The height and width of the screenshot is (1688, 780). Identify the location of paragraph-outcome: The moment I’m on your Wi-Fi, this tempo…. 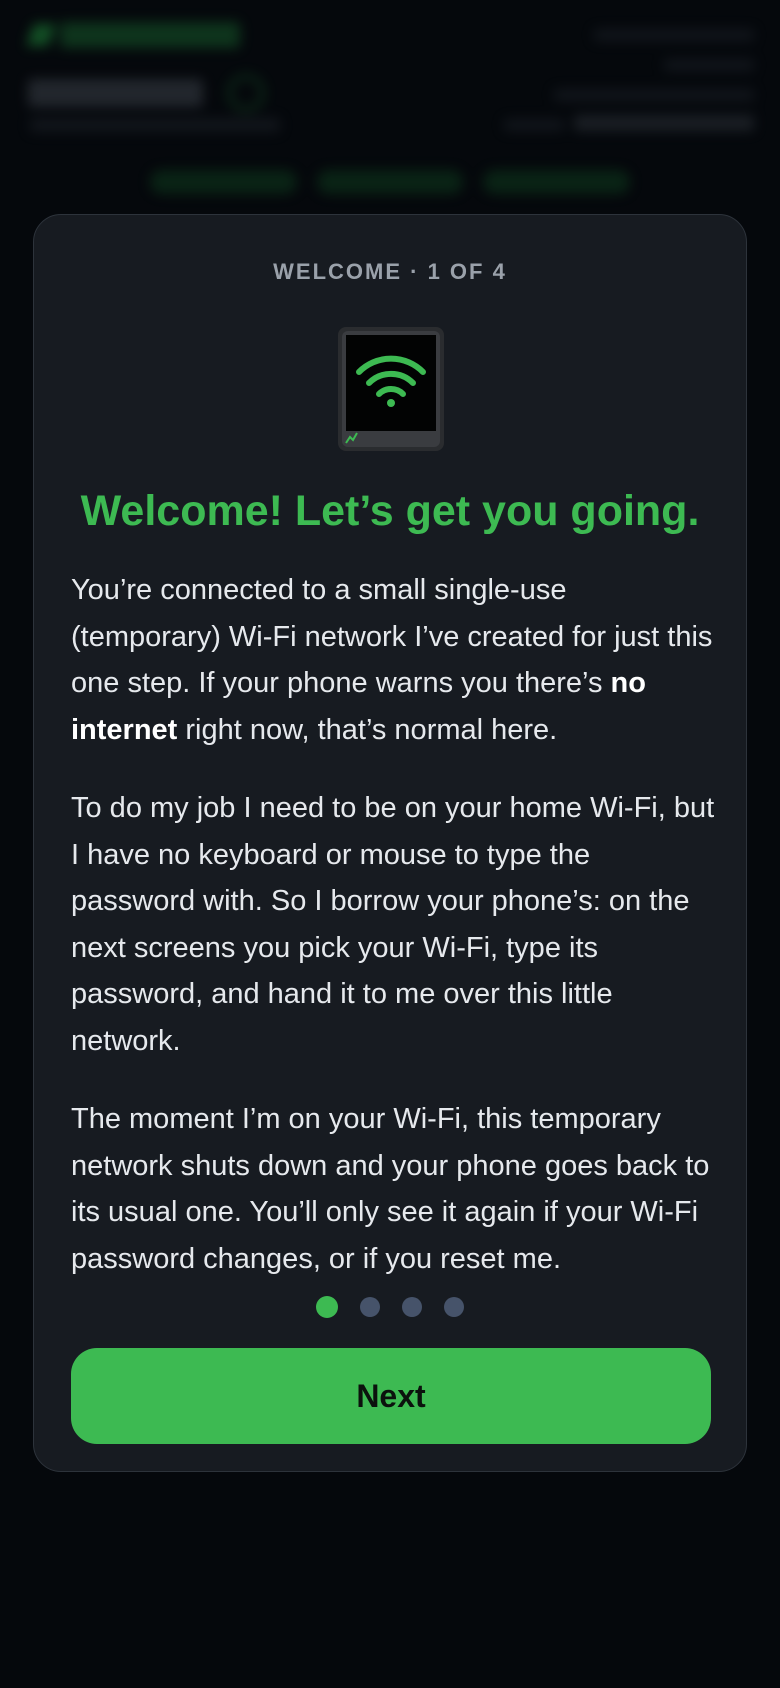
(390, 1189).